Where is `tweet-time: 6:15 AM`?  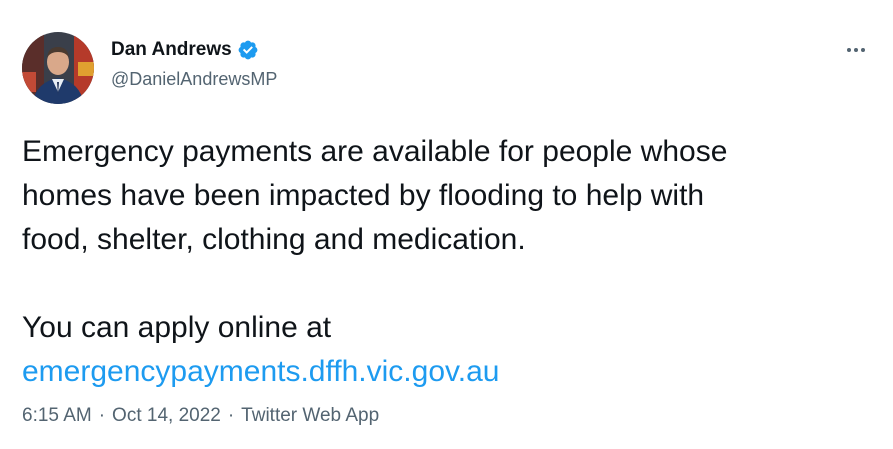
tweet-time: 6:15 AM is located at coordinates (57, 416).